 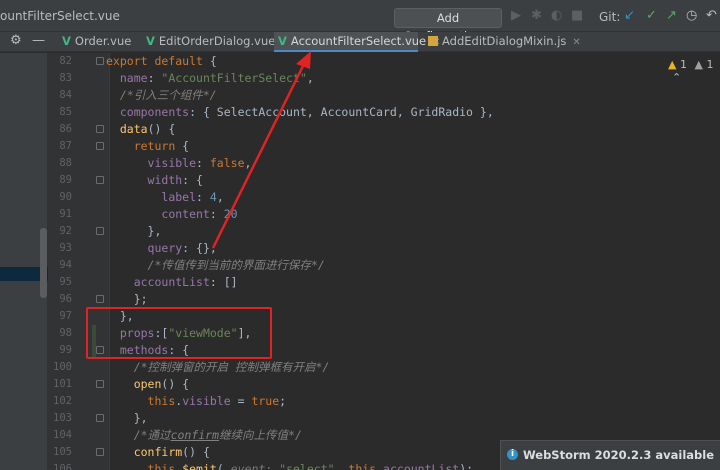 What do you see at coordinates (512, 454) in the screenshot?
I see `info-icon: i` at bounding box center [512, 454].